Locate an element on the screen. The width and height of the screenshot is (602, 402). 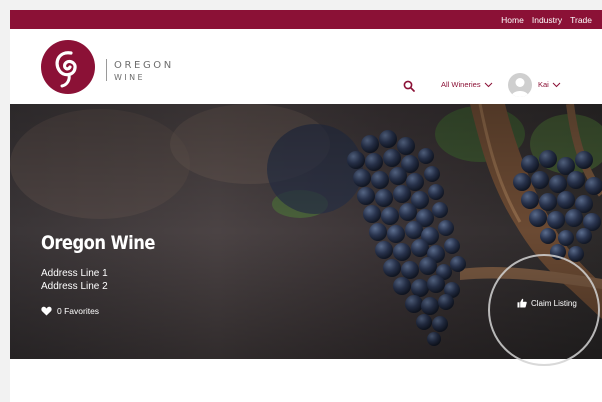
nav-link-home: Home is located at coordinates (512, 20).